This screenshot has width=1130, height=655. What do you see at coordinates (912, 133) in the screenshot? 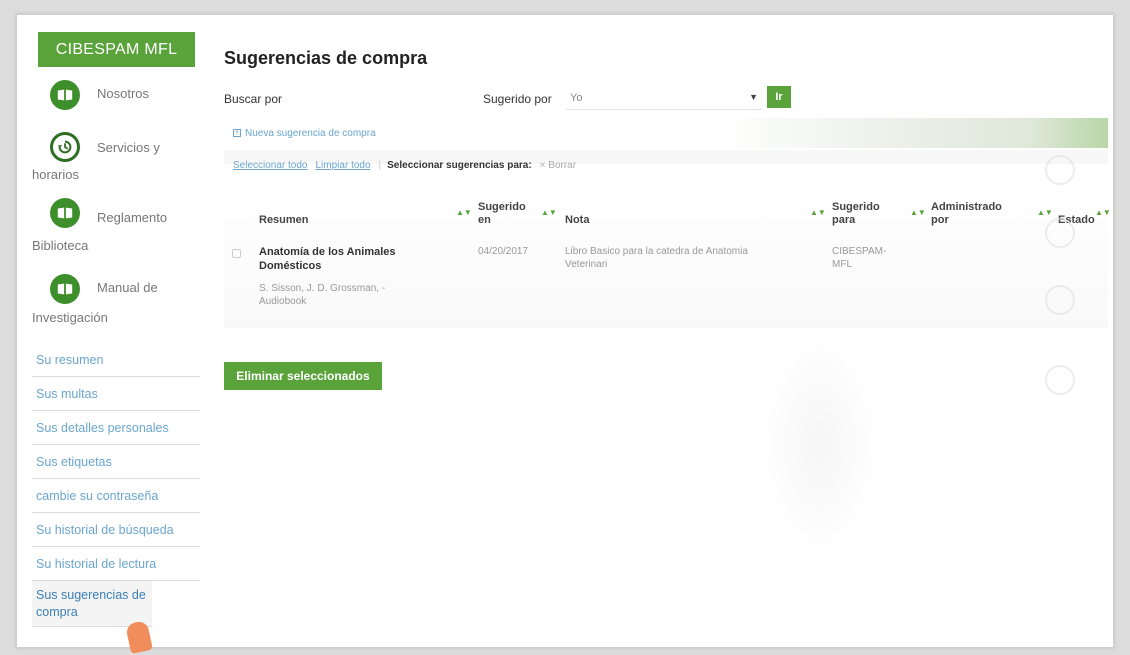
I see `faded-background` at bounding box center [912, 133].